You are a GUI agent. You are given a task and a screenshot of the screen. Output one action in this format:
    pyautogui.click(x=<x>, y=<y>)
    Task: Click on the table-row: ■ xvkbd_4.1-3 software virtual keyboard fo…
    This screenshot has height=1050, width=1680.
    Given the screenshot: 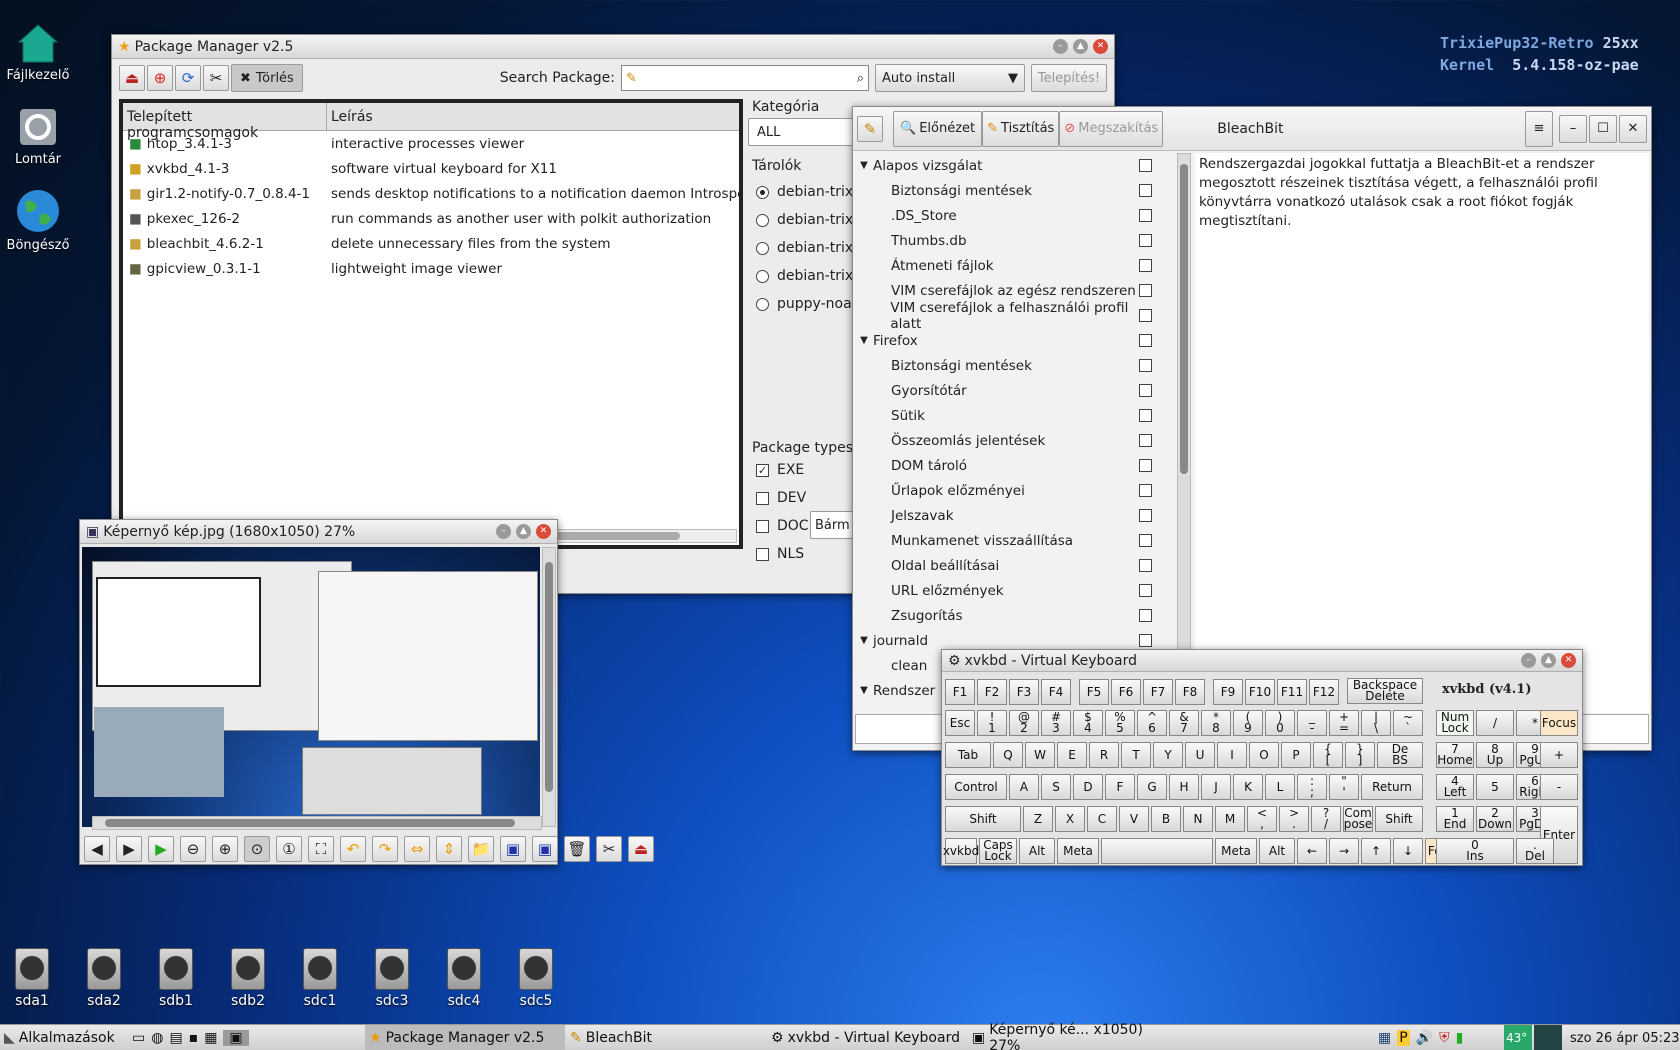 What is the action you would take?
    pyautogui.click(x=431, y=168)
    